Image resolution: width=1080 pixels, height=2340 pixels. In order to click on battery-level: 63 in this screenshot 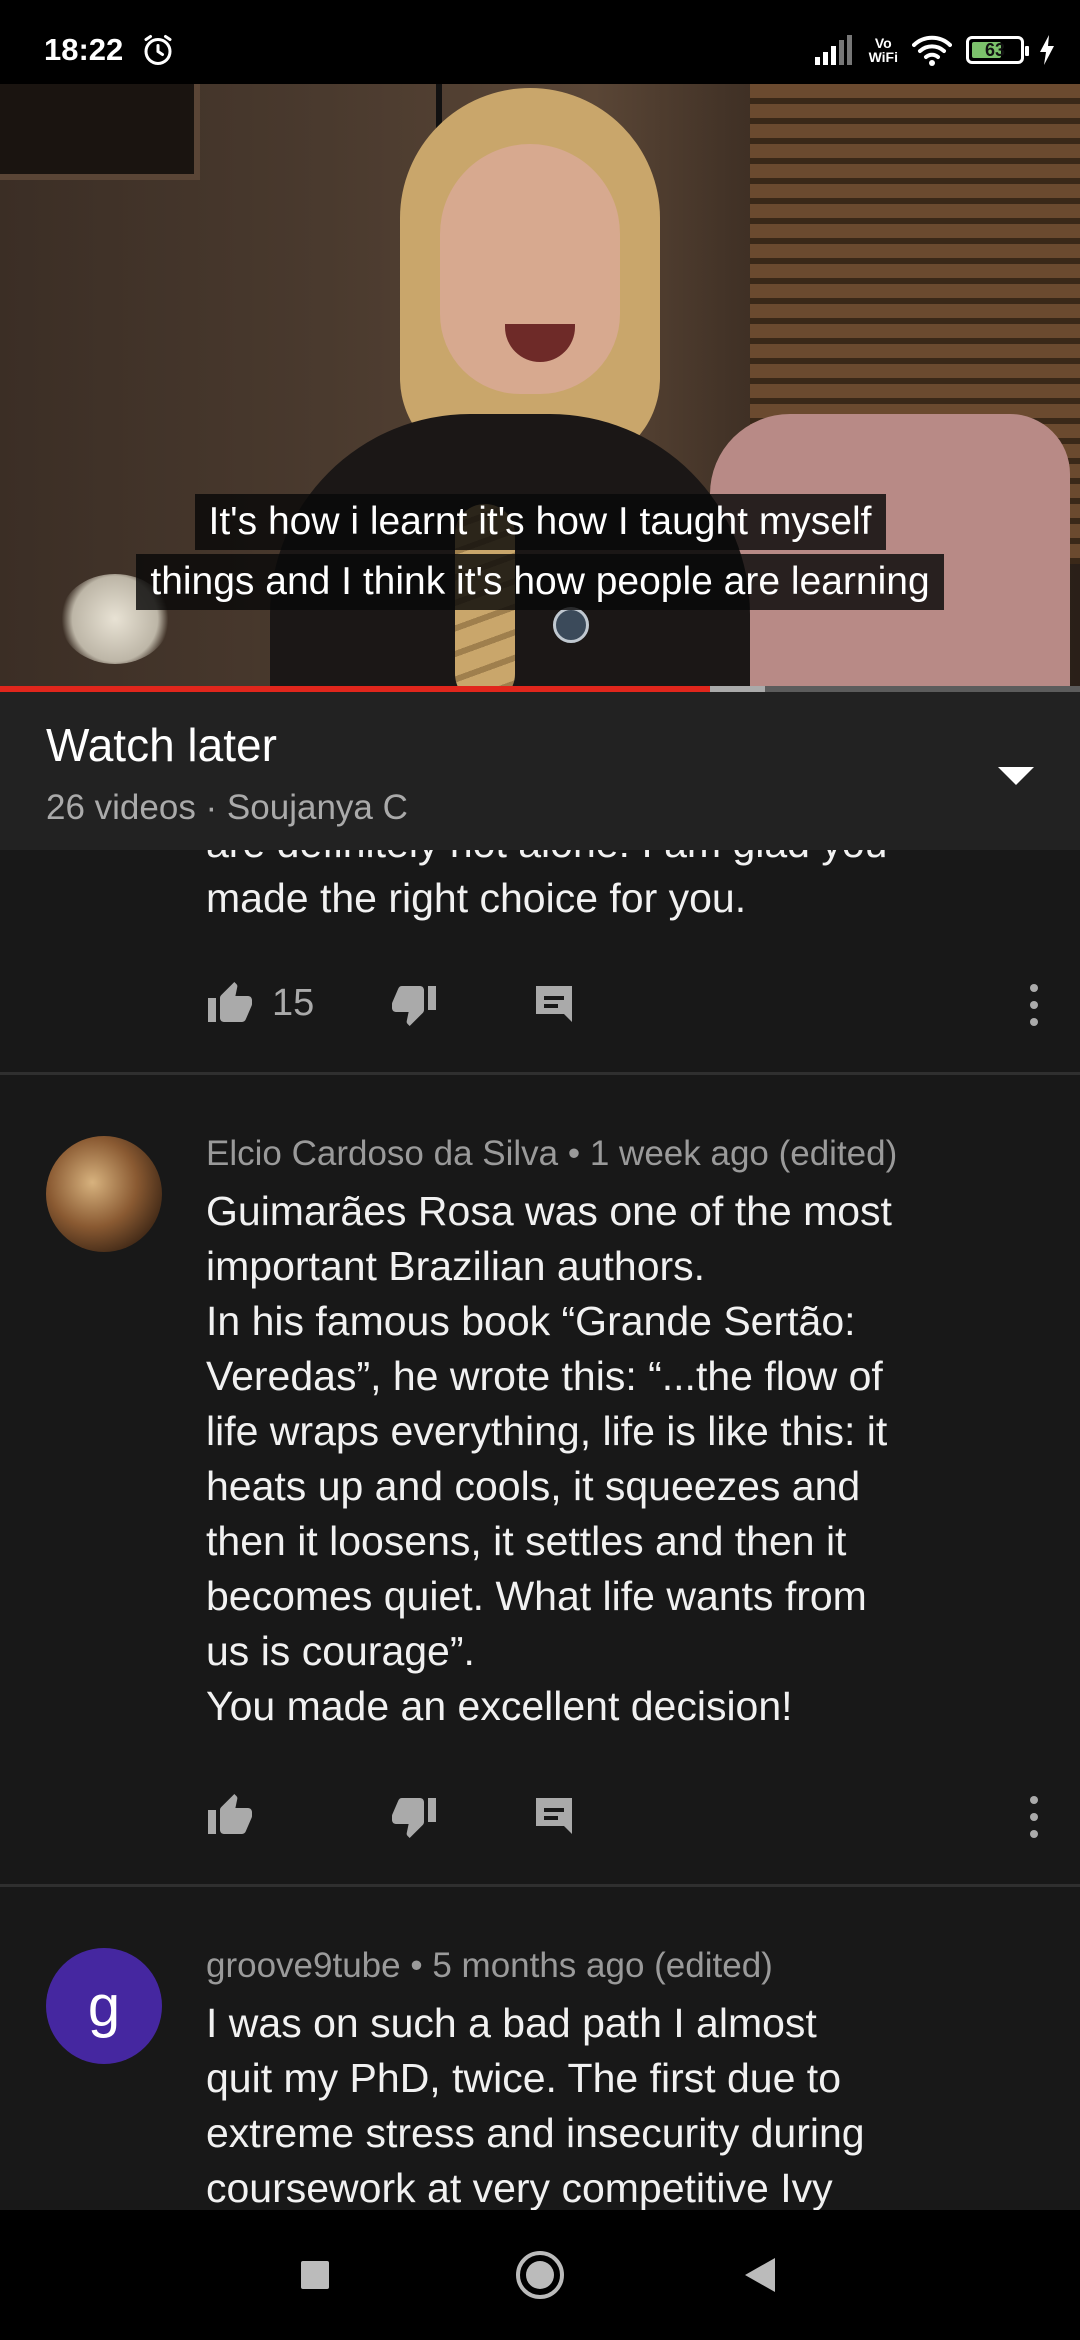, I will do `click(995, 49)`.